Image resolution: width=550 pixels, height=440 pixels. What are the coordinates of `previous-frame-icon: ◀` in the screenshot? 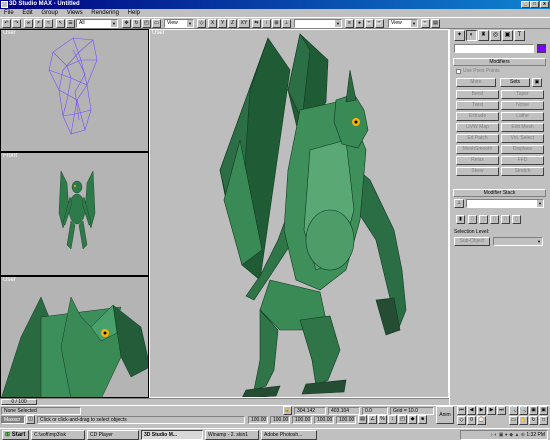 It's located at (471, 410).